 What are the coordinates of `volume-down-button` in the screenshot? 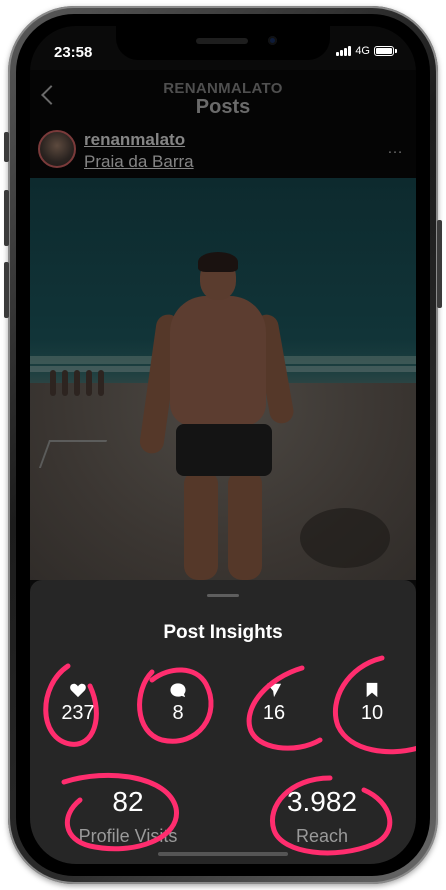 It's located at (6, 290).